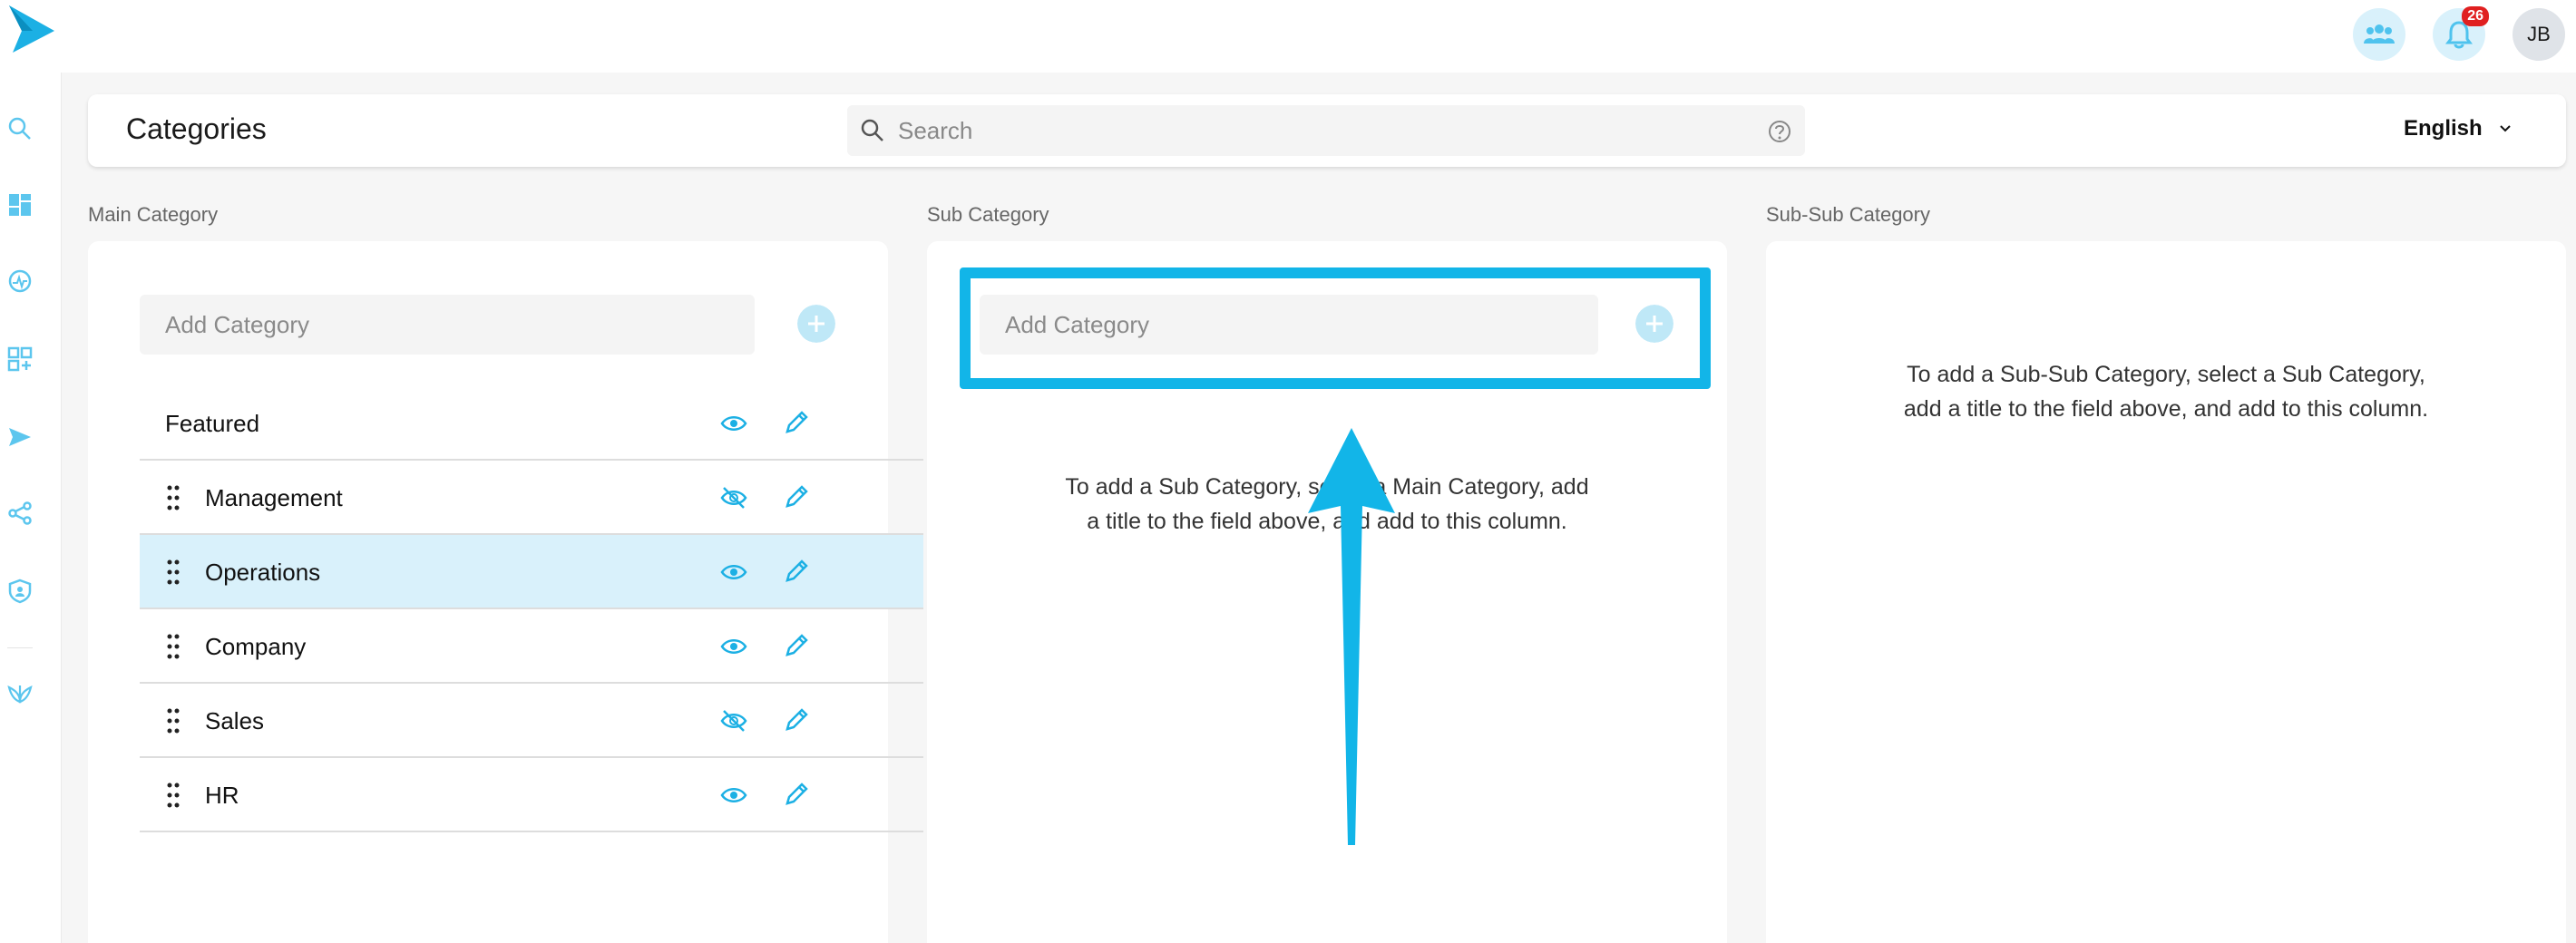 The height and width of the screenshot is (943, 2576). I want to click on category-label: Management, so click(274, 497).